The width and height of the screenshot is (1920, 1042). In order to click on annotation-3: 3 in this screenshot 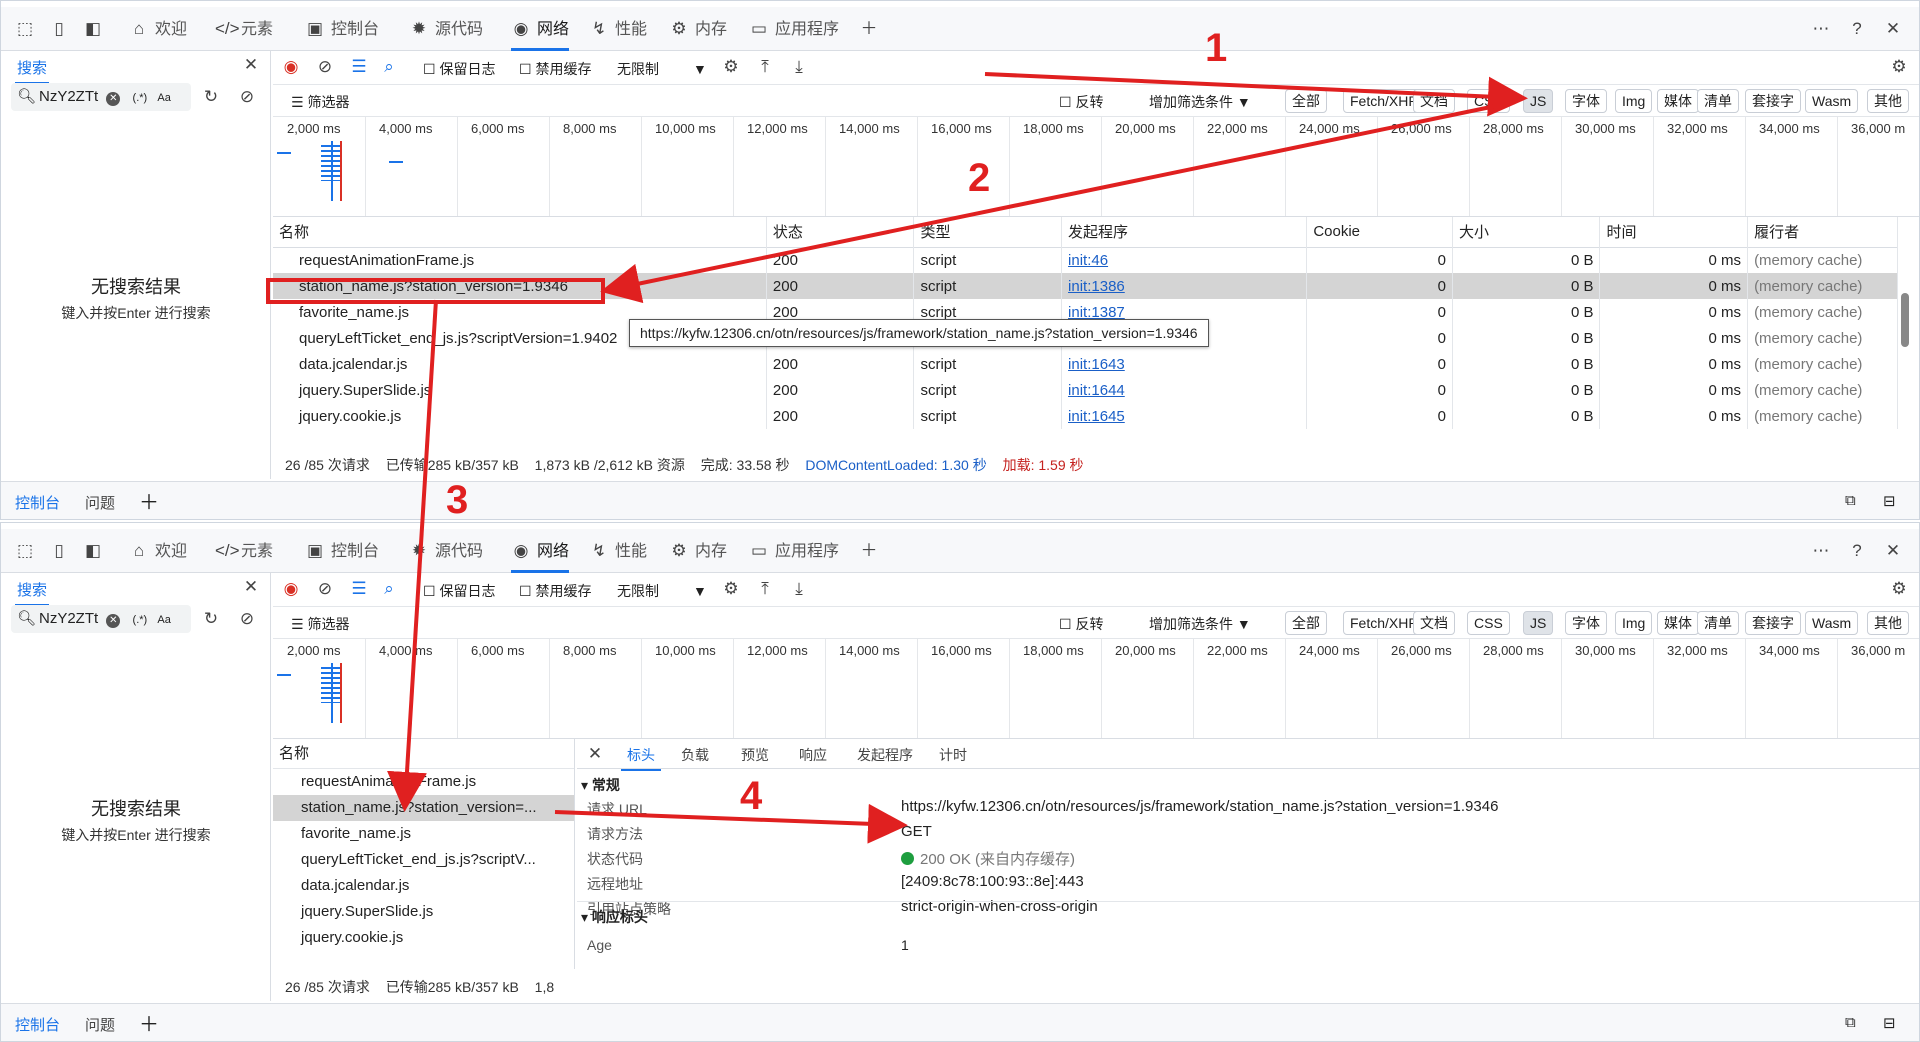, I will do `click(457, 500)`.